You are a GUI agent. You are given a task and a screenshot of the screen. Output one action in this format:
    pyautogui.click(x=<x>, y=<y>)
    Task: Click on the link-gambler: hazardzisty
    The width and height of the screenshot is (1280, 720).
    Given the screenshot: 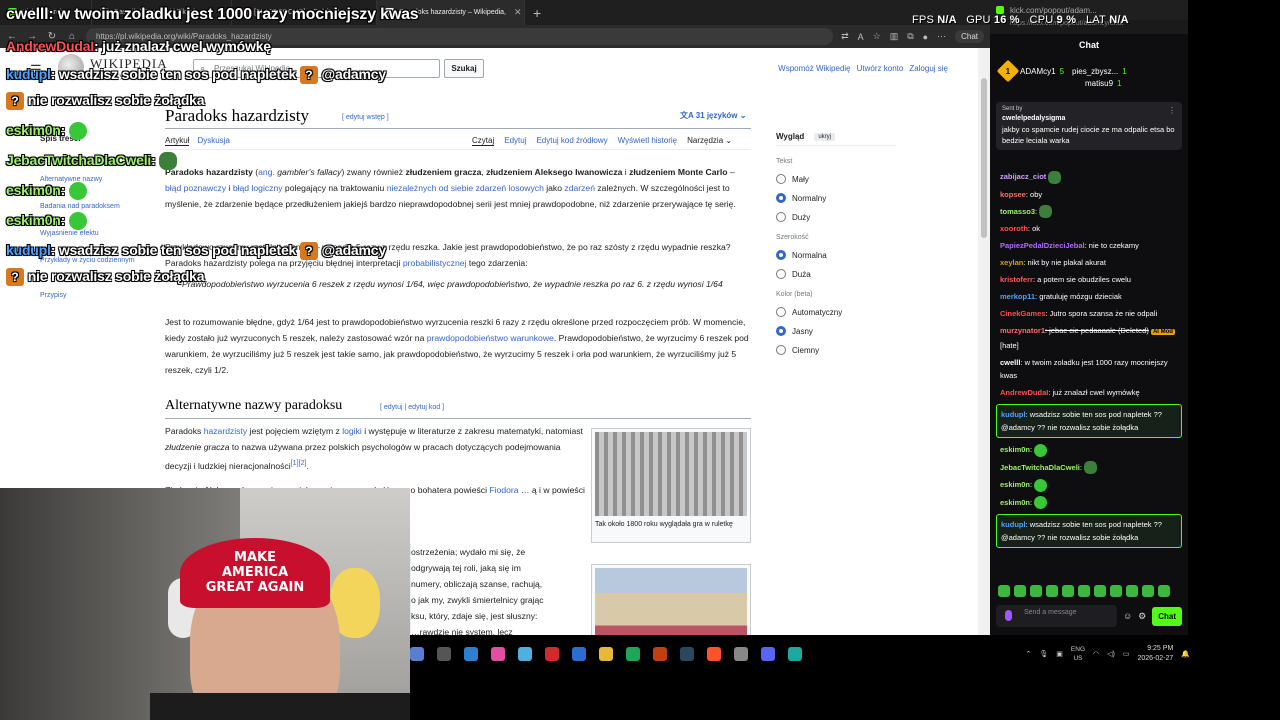 What is the action you would take?
    pyautogui.click(x=225, y=431)
    